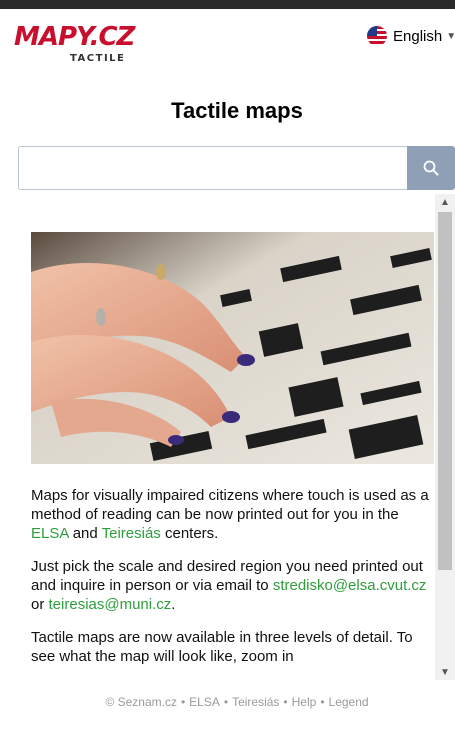  I want to click on para2-end: ., so click(173, 604).